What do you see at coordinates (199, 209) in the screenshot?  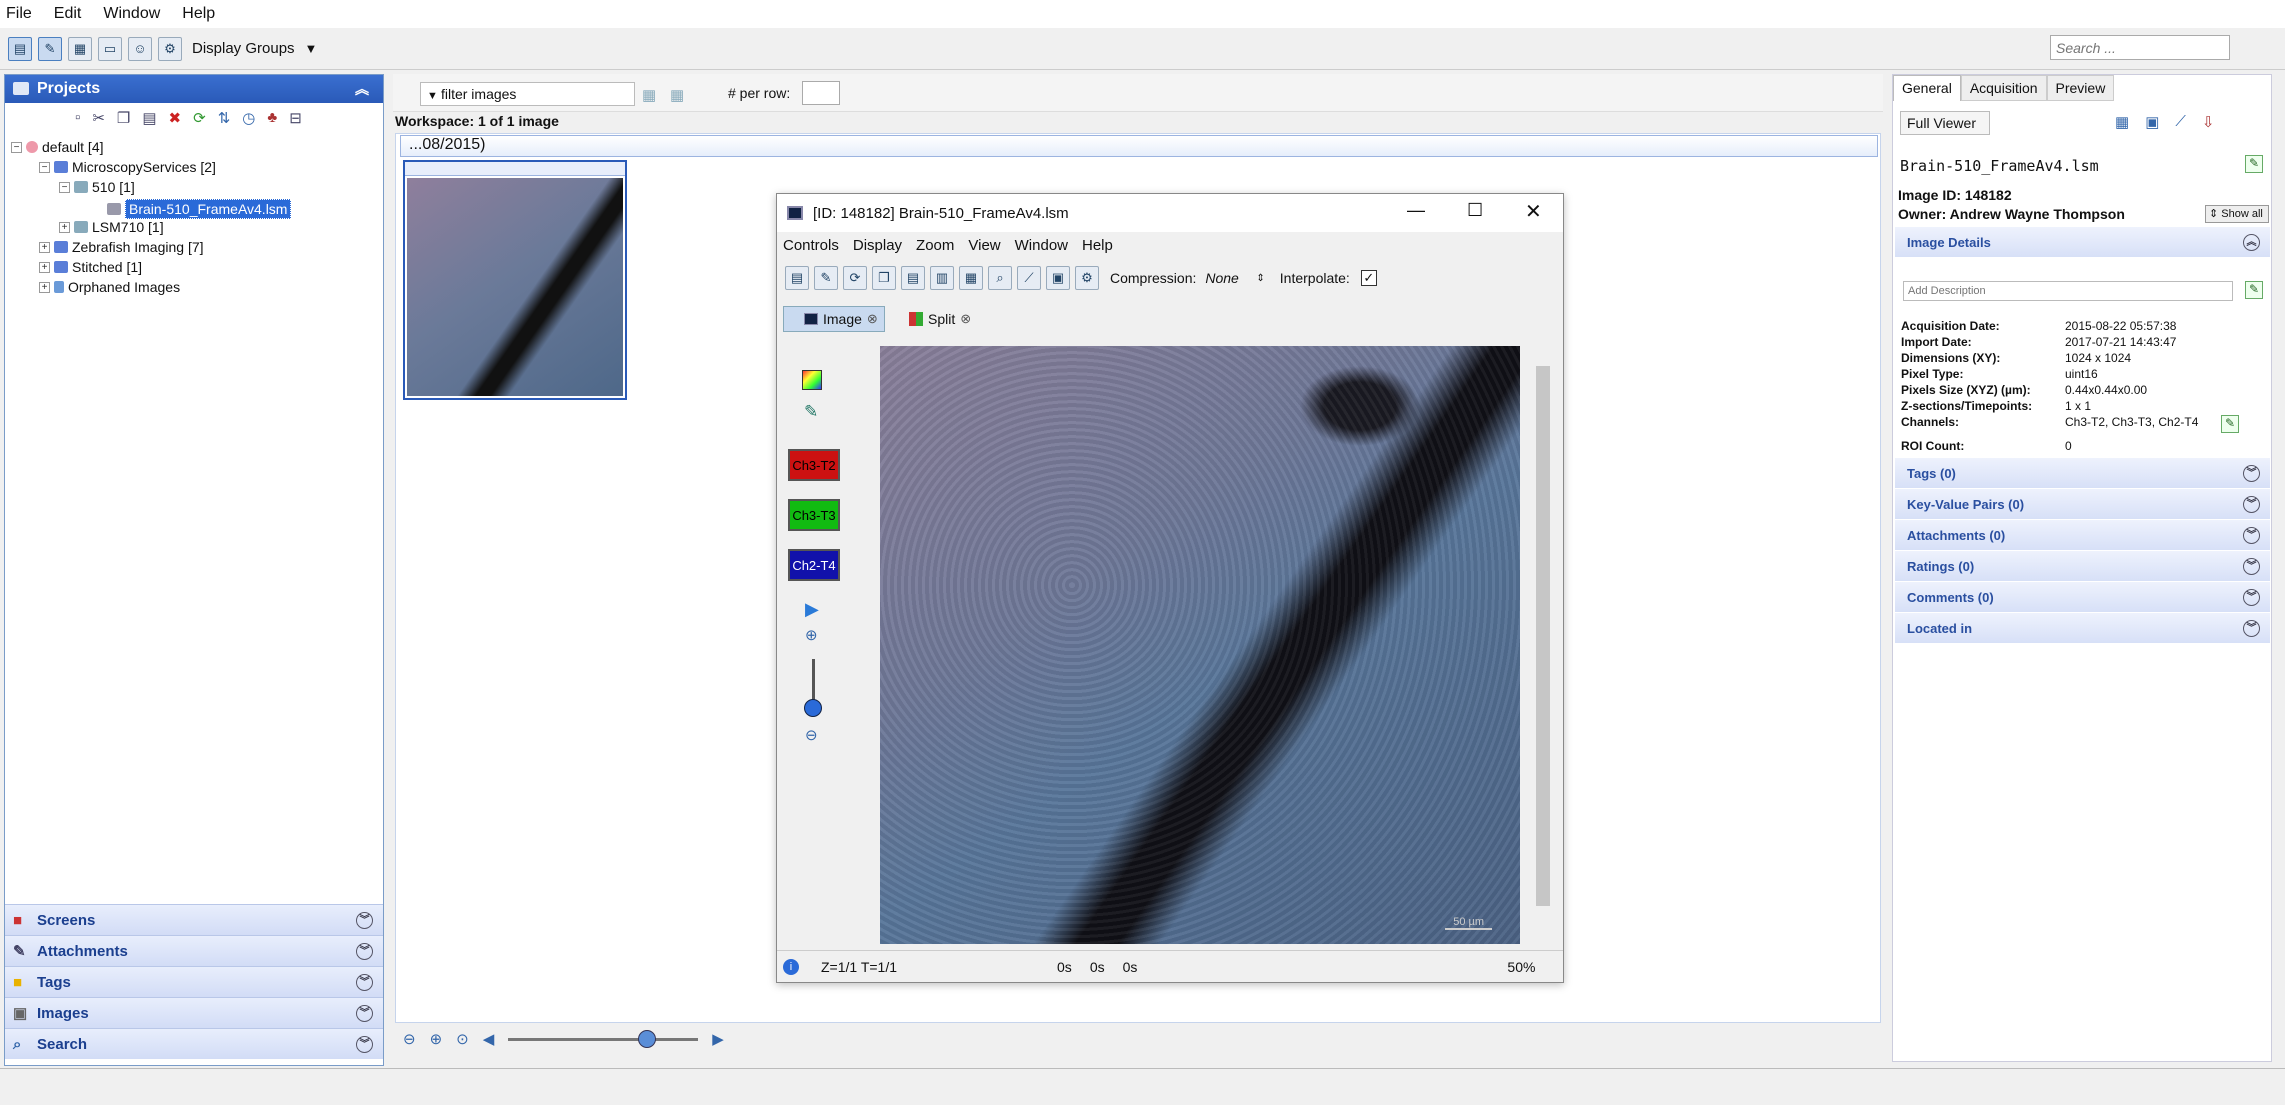 I see `tree-item-brain-image: Brain-510_FrameAv4.lsm` at bounding box center [199, 209].